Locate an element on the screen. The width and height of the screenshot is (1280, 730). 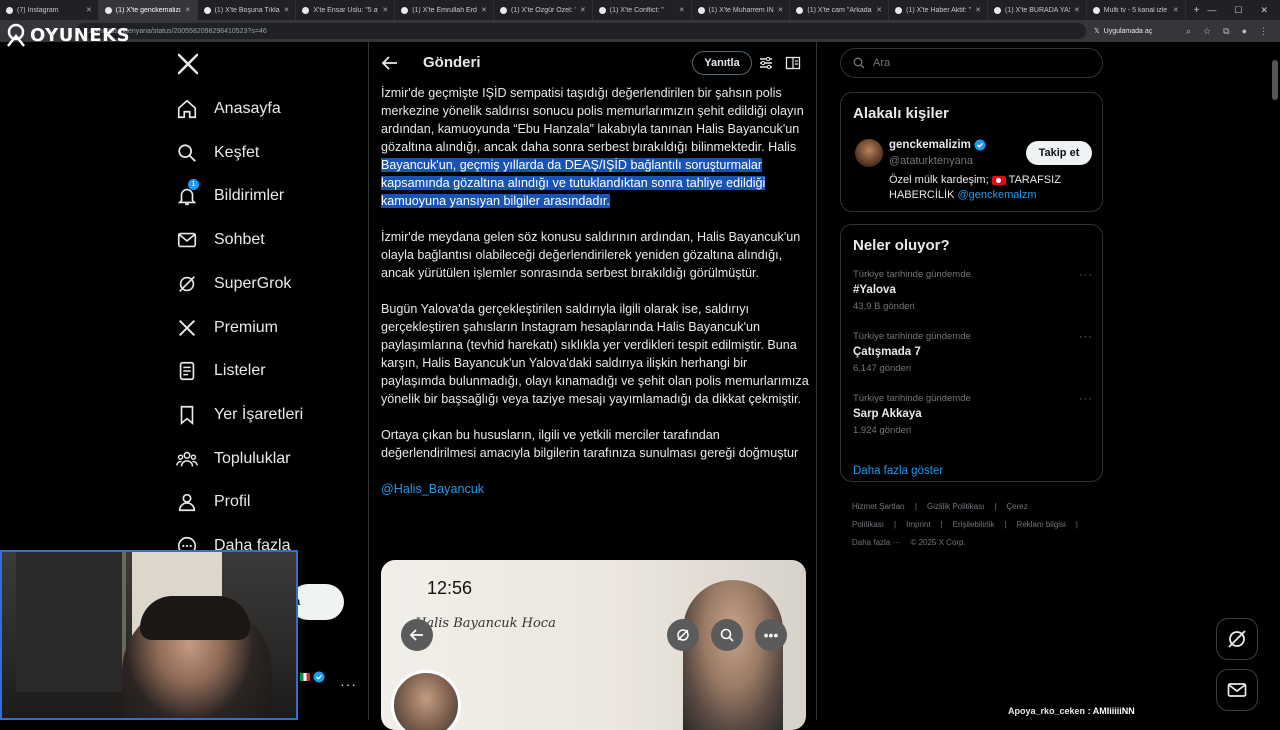
list-icon is located at coordinates (187, 371).